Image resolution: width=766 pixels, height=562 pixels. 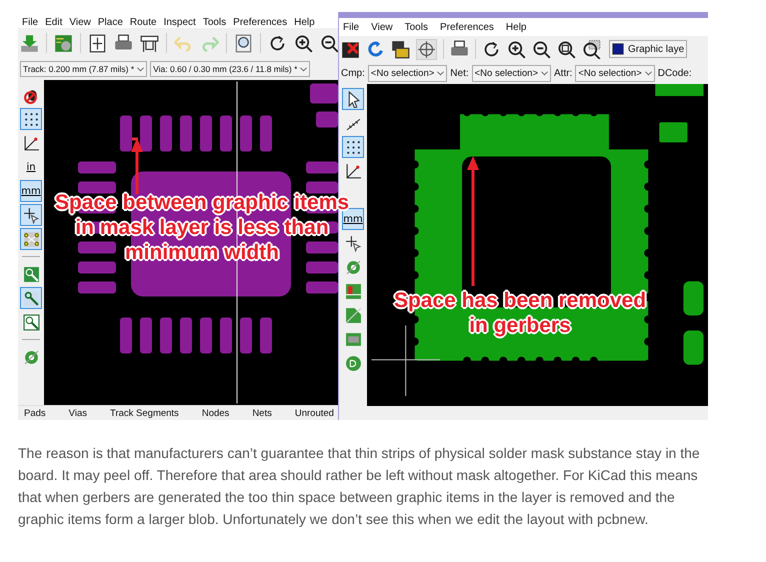 What do you see at coordinates (675, 73) in the screenshot?
I see `filter-label: DCode:` at bounding box center [675, 73].